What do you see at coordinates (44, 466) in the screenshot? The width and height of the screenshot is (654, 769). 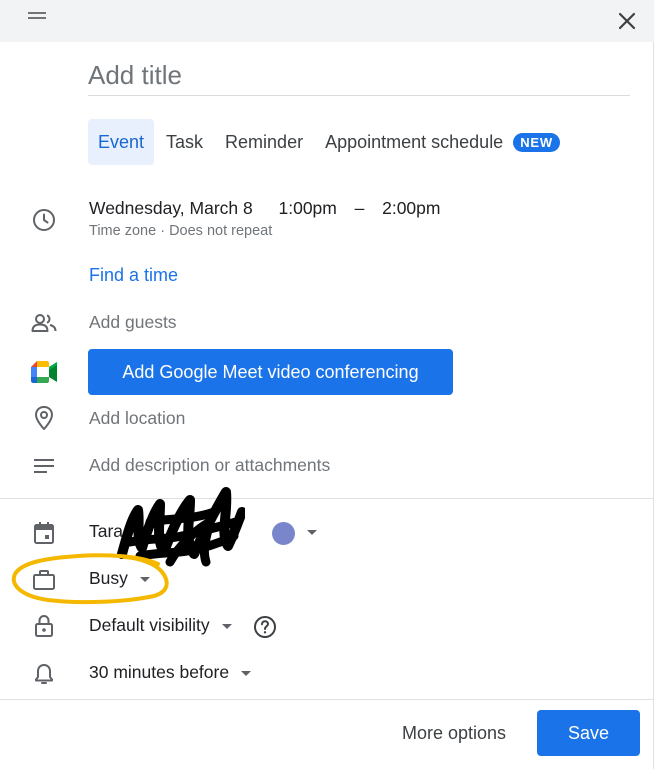 I see `notes-icon` at bounding box center [44, 466].